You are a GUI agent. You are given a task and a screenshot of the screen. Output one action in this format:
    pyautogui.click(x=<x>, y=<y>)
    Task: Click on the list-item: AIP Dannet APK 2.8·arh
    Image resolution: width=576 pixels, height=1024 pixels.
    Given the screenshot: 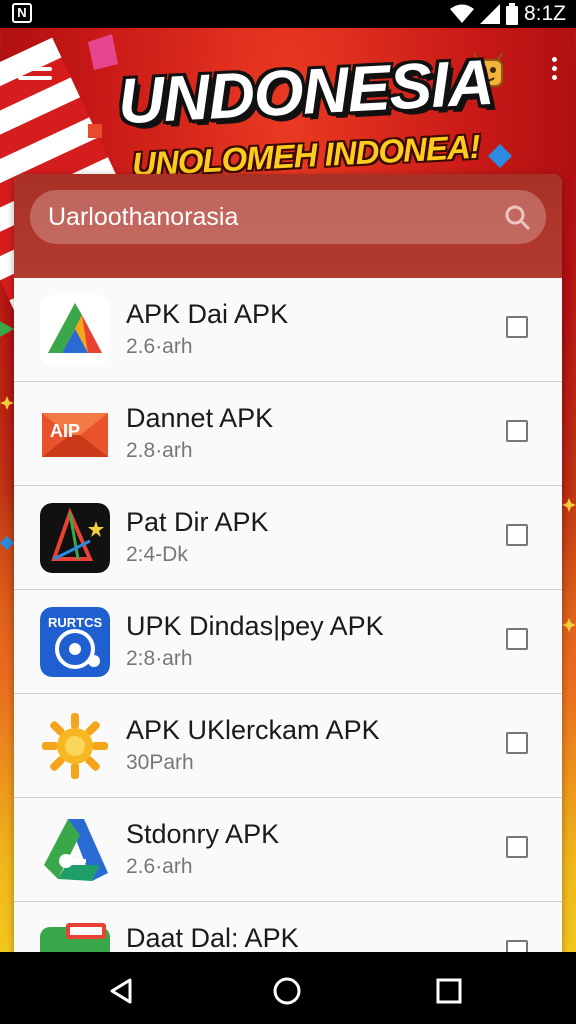 What is the action you would take?
    pyautogui.click(x=288, y=434)
    